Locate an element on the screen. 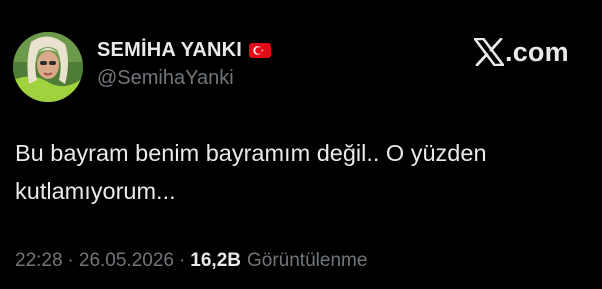  brand-domain-text: .com is located at coordinates (537, 51).